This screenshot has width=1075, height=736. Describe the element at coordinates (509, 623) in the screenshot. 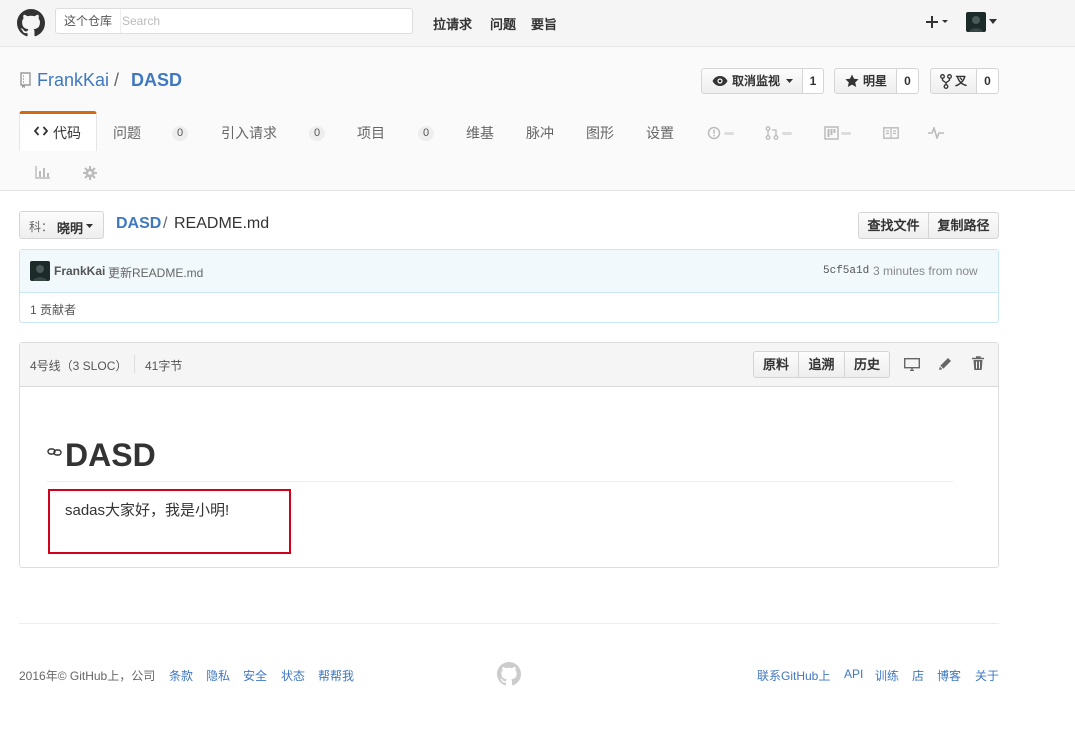

I see `footer-divider` at that location.